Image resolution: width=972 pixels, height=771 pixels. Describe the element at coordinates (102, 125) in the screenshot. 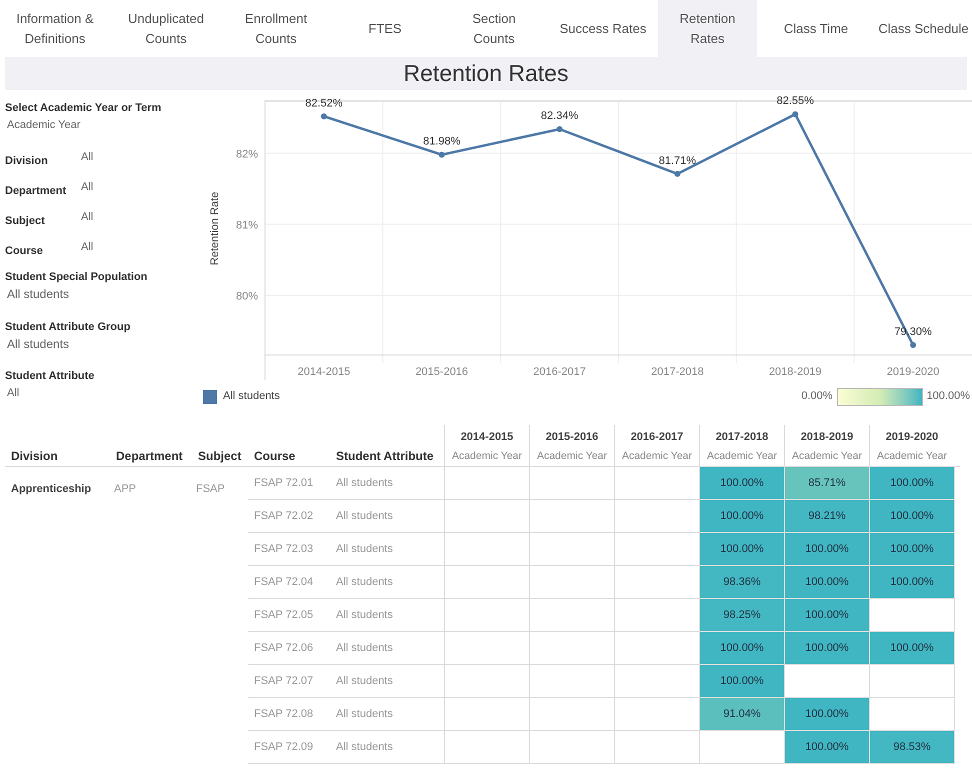

I see `filter-value: Academic Year` at that location.